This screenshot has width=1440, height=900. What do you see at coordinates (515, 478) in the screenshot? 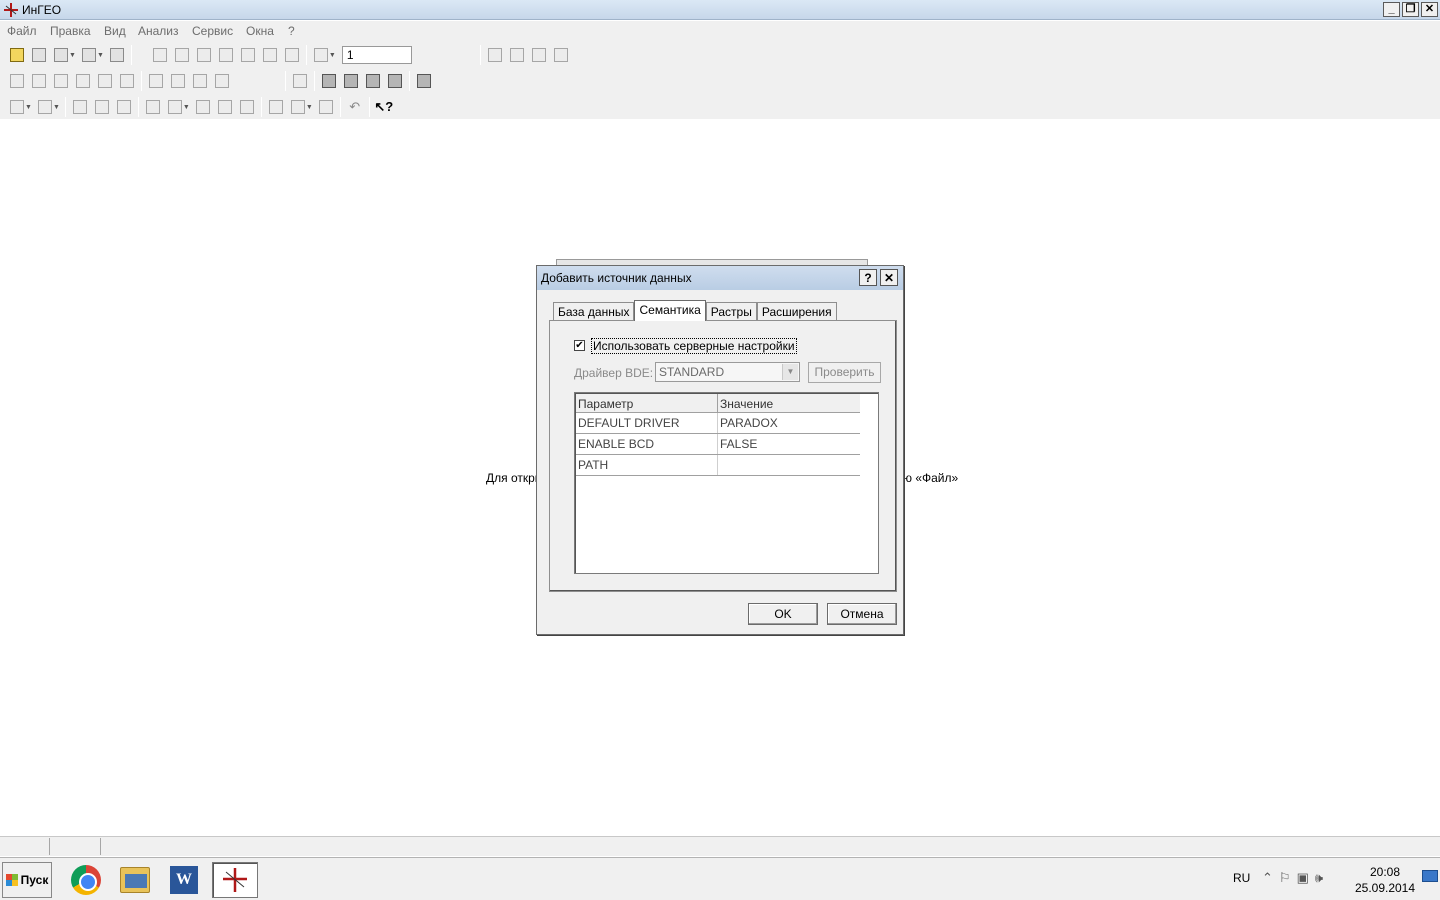
I see `main-hint-left: Для откры` at bounding box center [515, 478].